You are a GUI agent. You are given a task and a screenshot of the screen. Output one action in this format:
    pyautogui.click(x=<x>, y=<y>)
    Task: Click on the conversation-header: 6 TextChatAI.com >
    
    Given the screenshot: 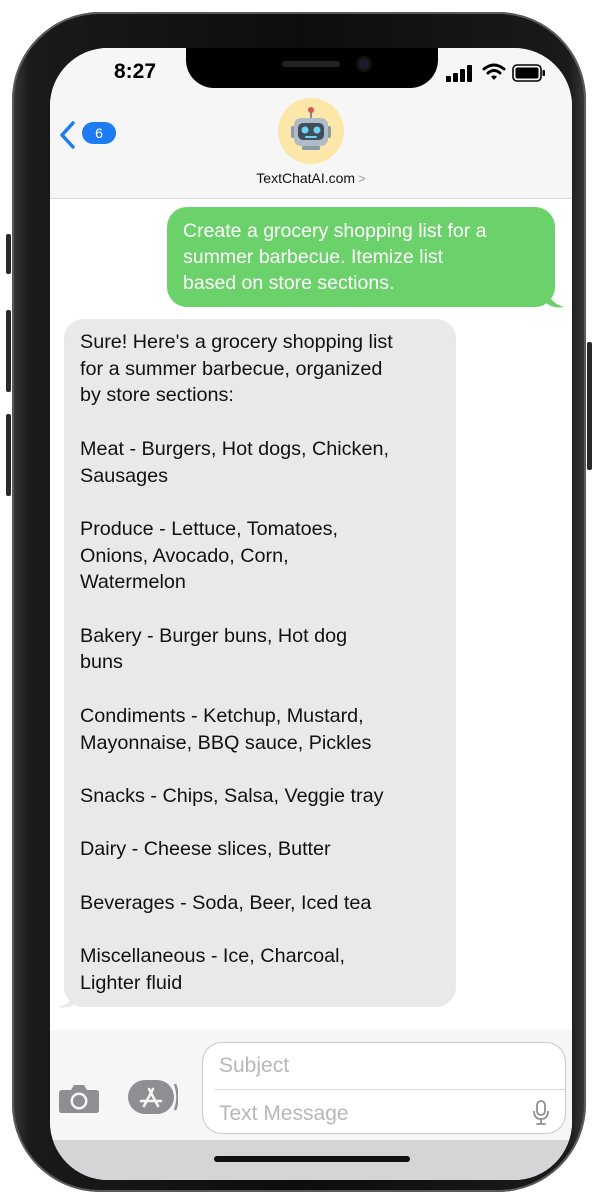 What is the action you would take?
    pyautogui.click(x=311, y=148)
    